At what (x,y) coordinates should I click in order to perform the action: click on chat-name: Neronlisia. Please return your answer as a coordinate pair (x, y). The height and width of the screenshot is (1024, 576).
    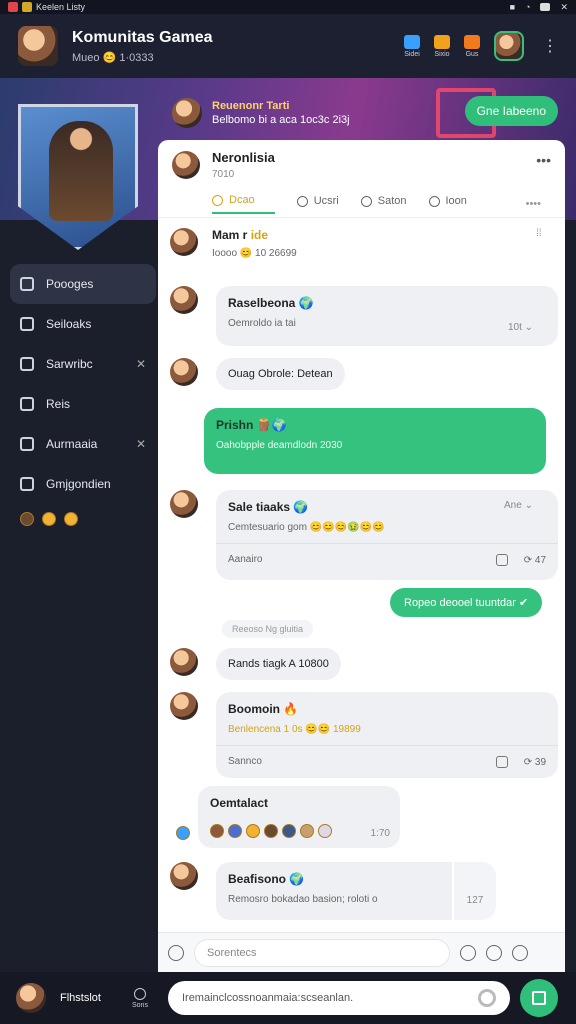
    Looking at the image, I should click on (243, 157).